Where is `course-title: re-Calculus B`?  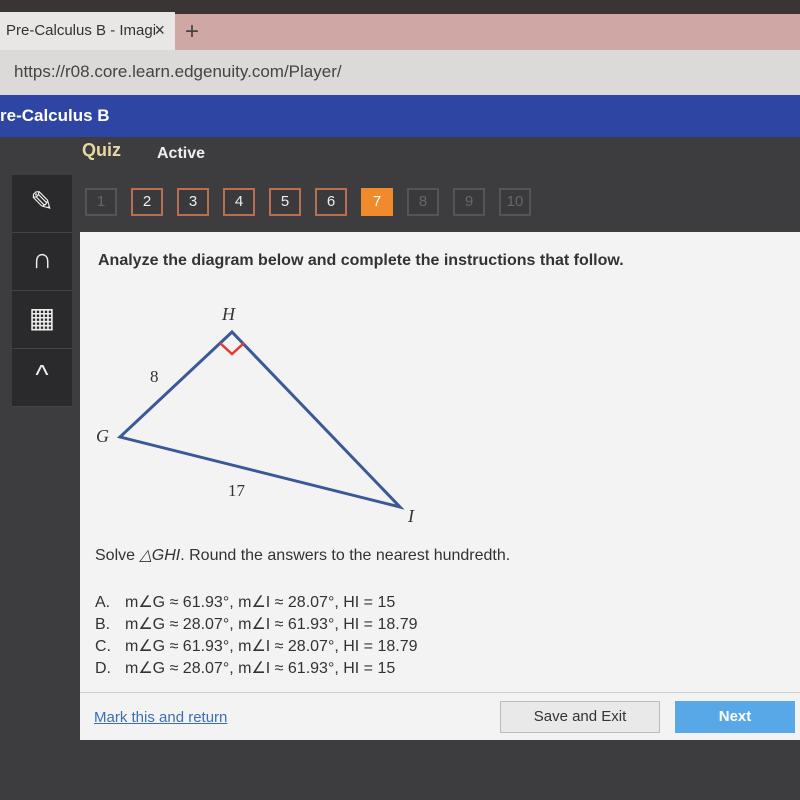 course-title: re-Calculus B is located at coordinates (55, 115).